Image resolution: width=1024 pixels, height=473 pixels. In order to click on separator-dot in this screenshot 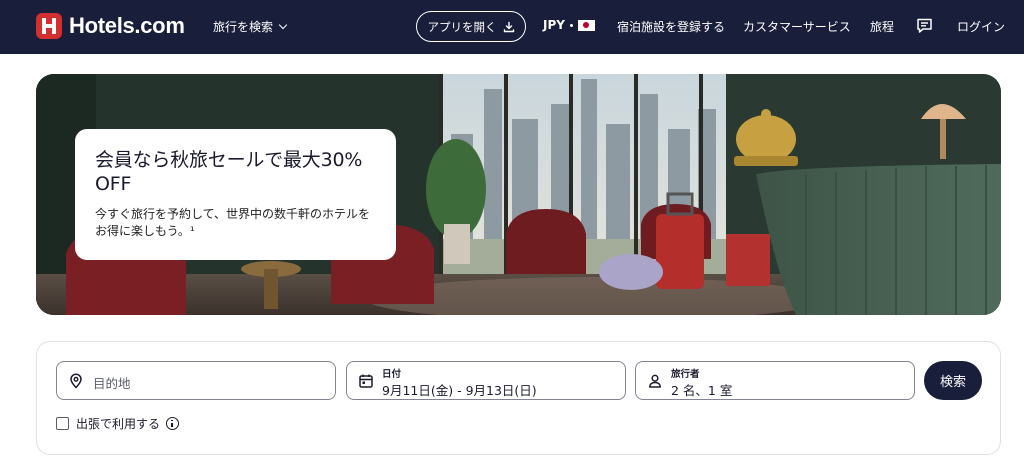, I will do `click(571, 25)`.